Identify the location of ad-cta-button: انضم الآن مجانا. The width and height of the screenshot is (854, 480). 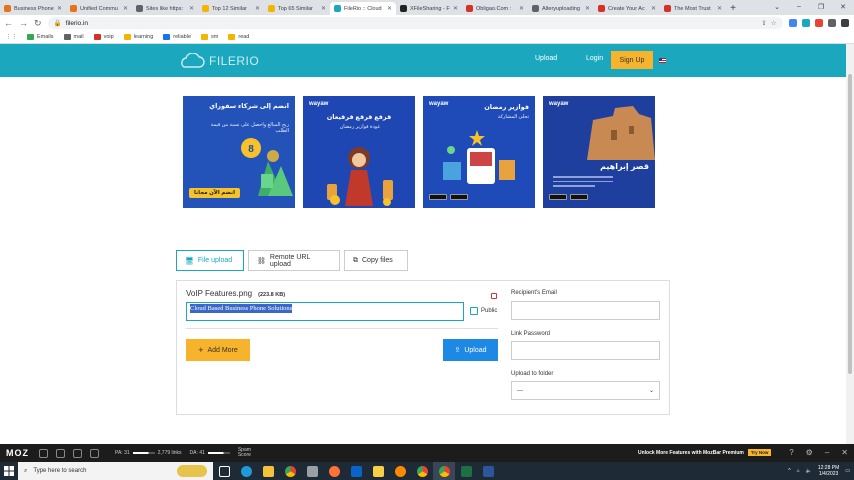
(214, 193).